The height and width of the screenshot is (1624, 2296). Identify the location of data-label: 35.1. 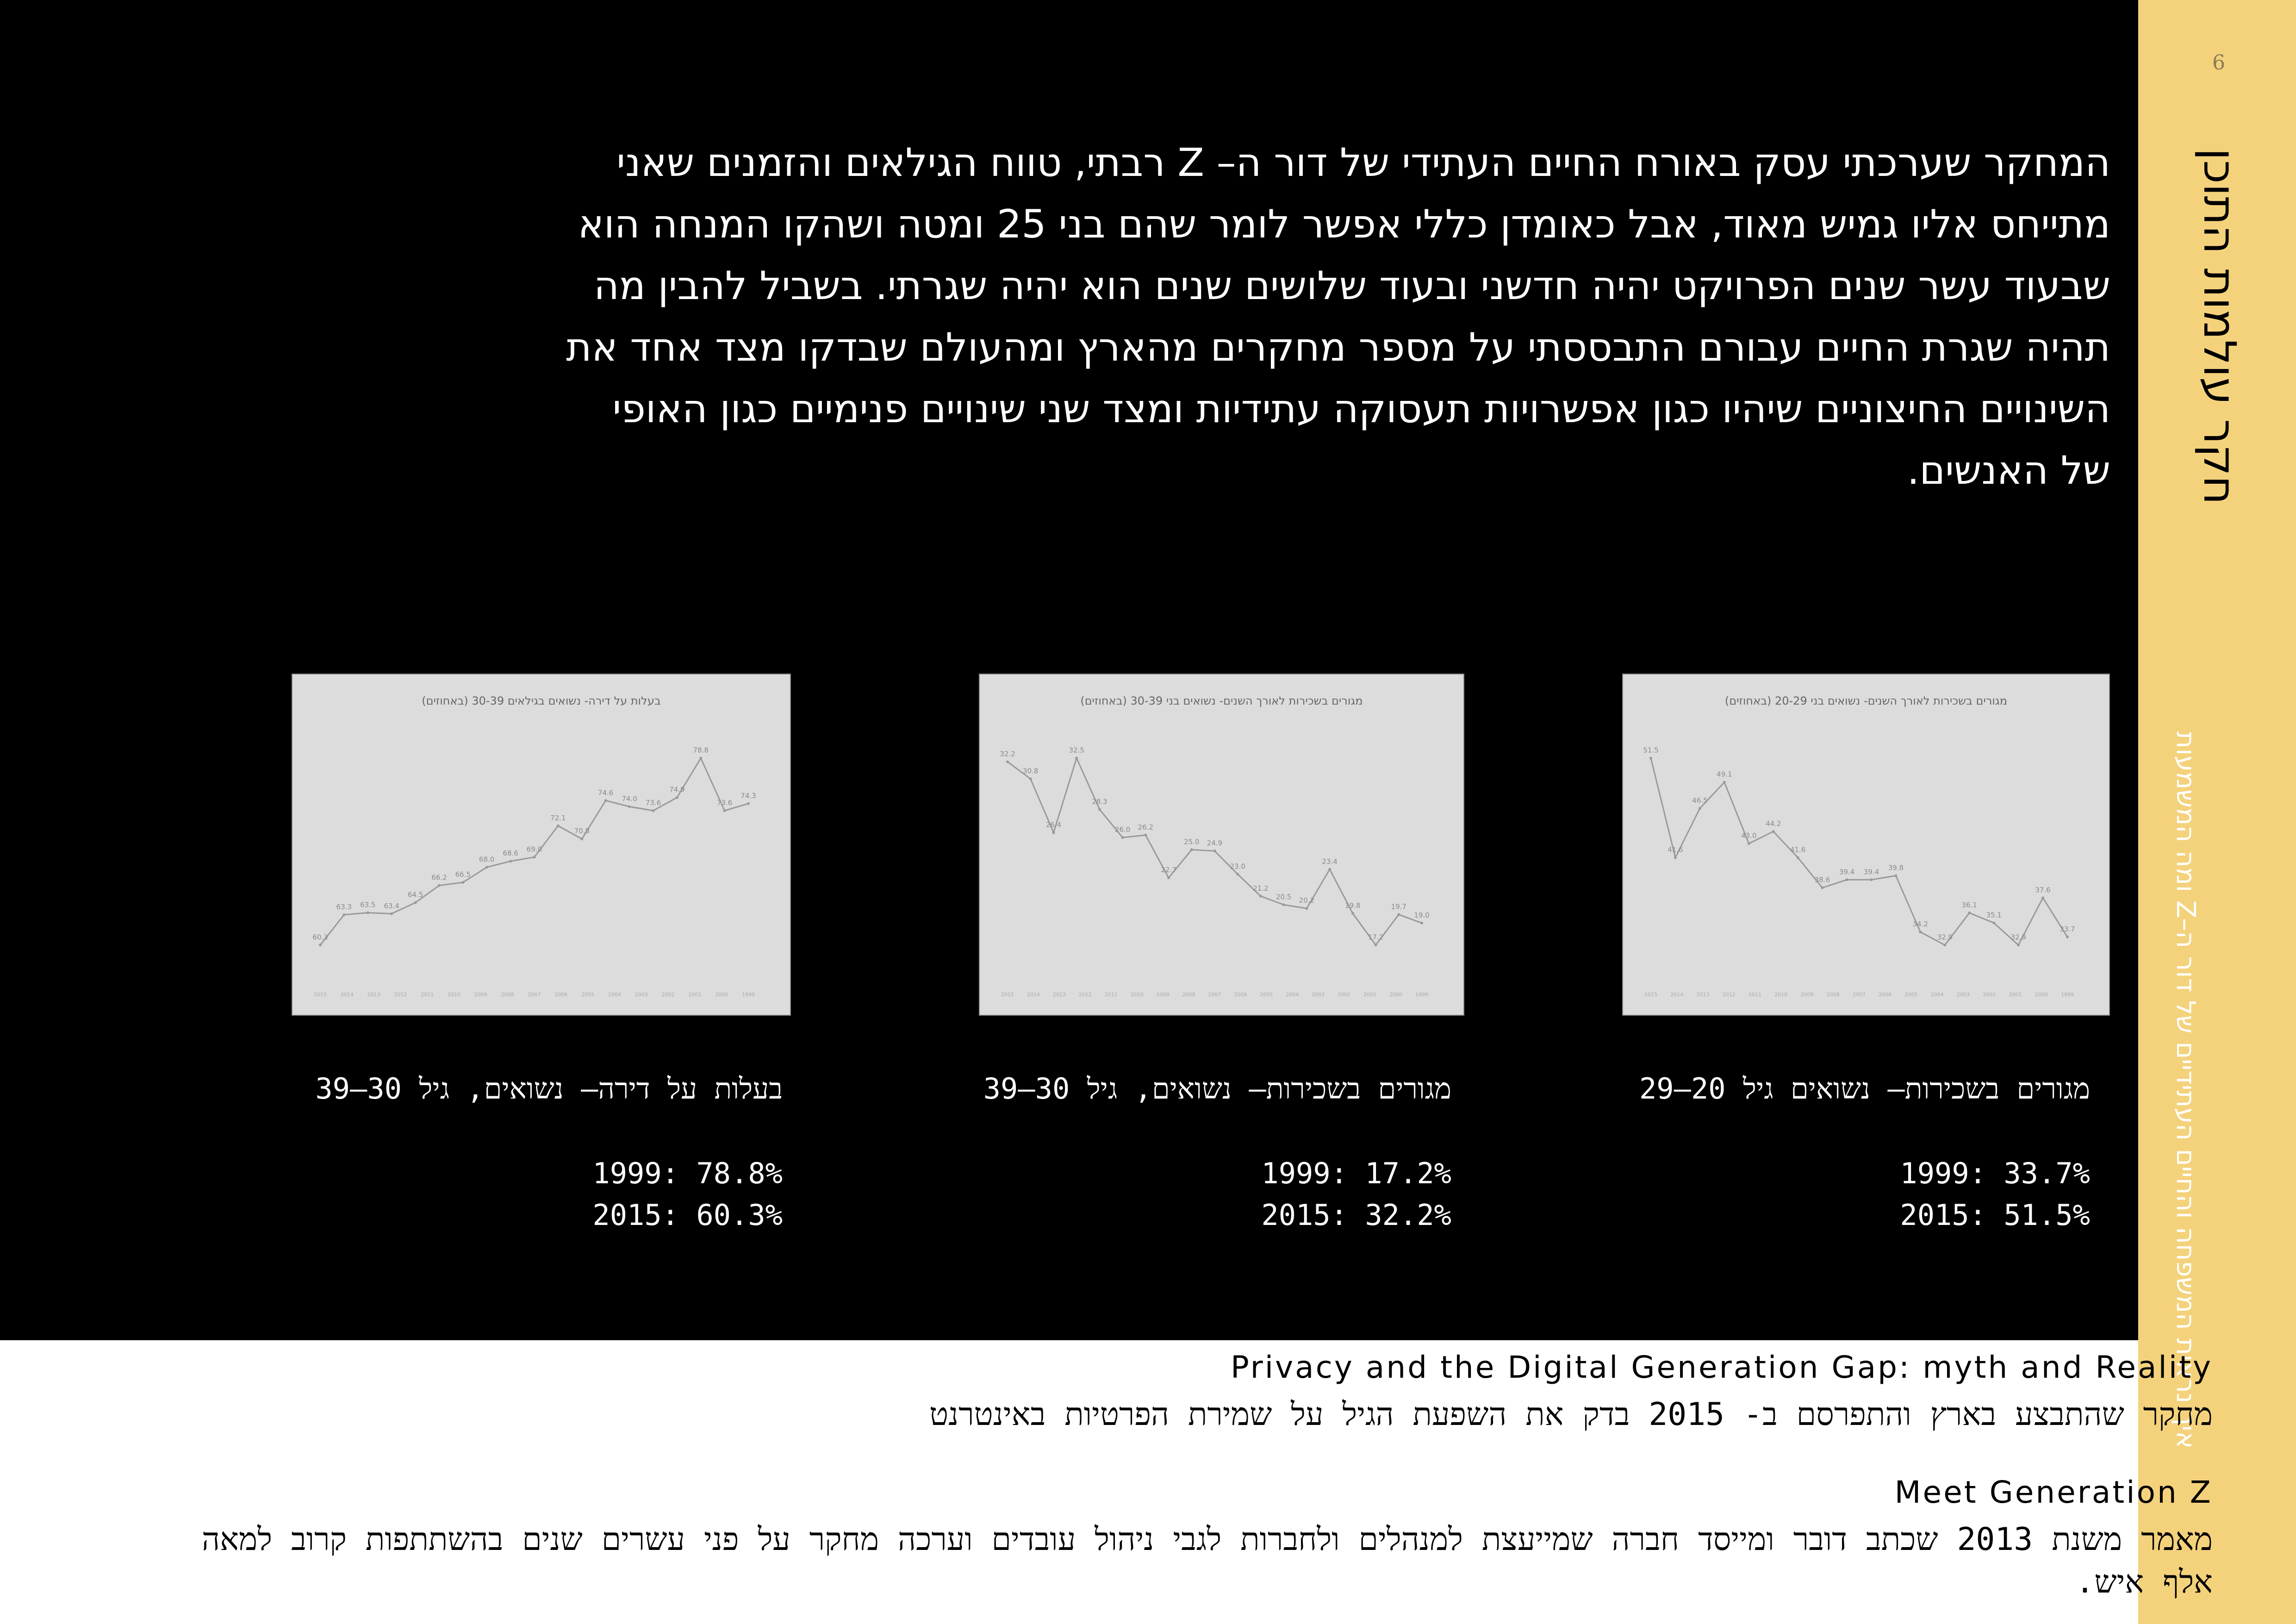
(1993, 915).